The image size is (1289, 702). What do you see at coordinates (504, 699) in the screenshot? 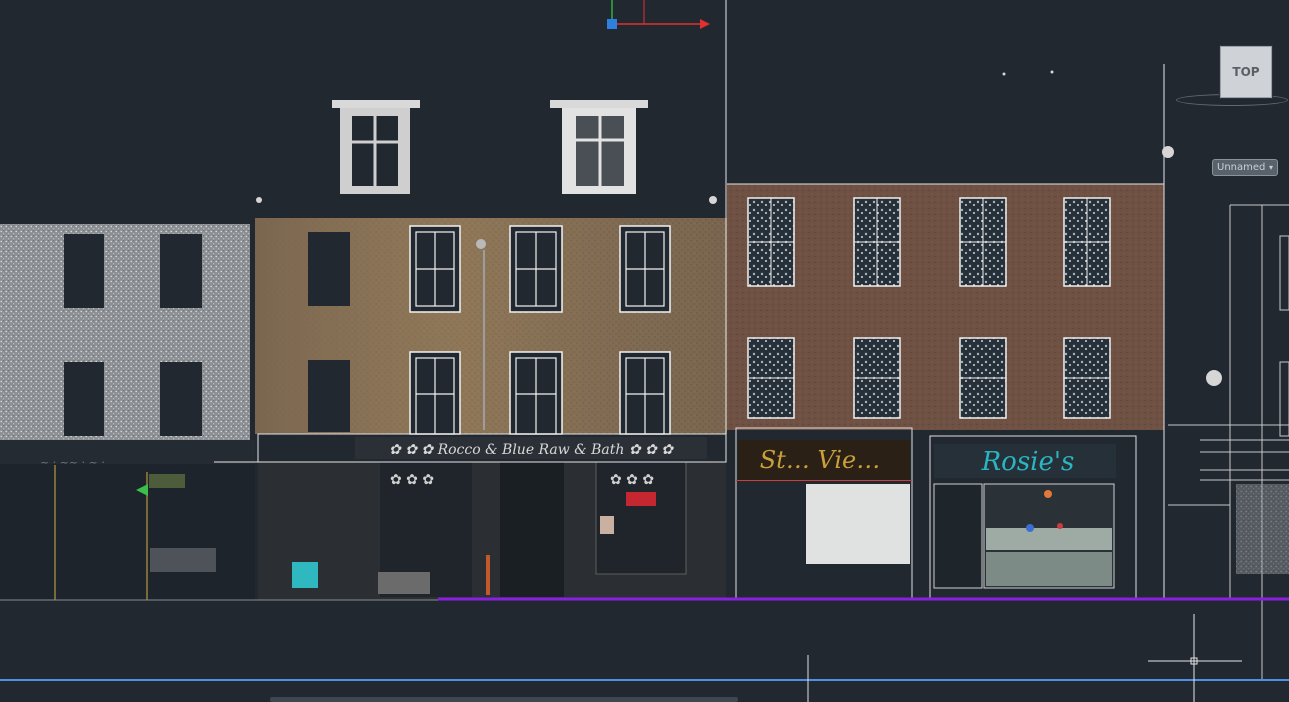
I see `horizontal-scrollbar` at bounding box center [504, 699].